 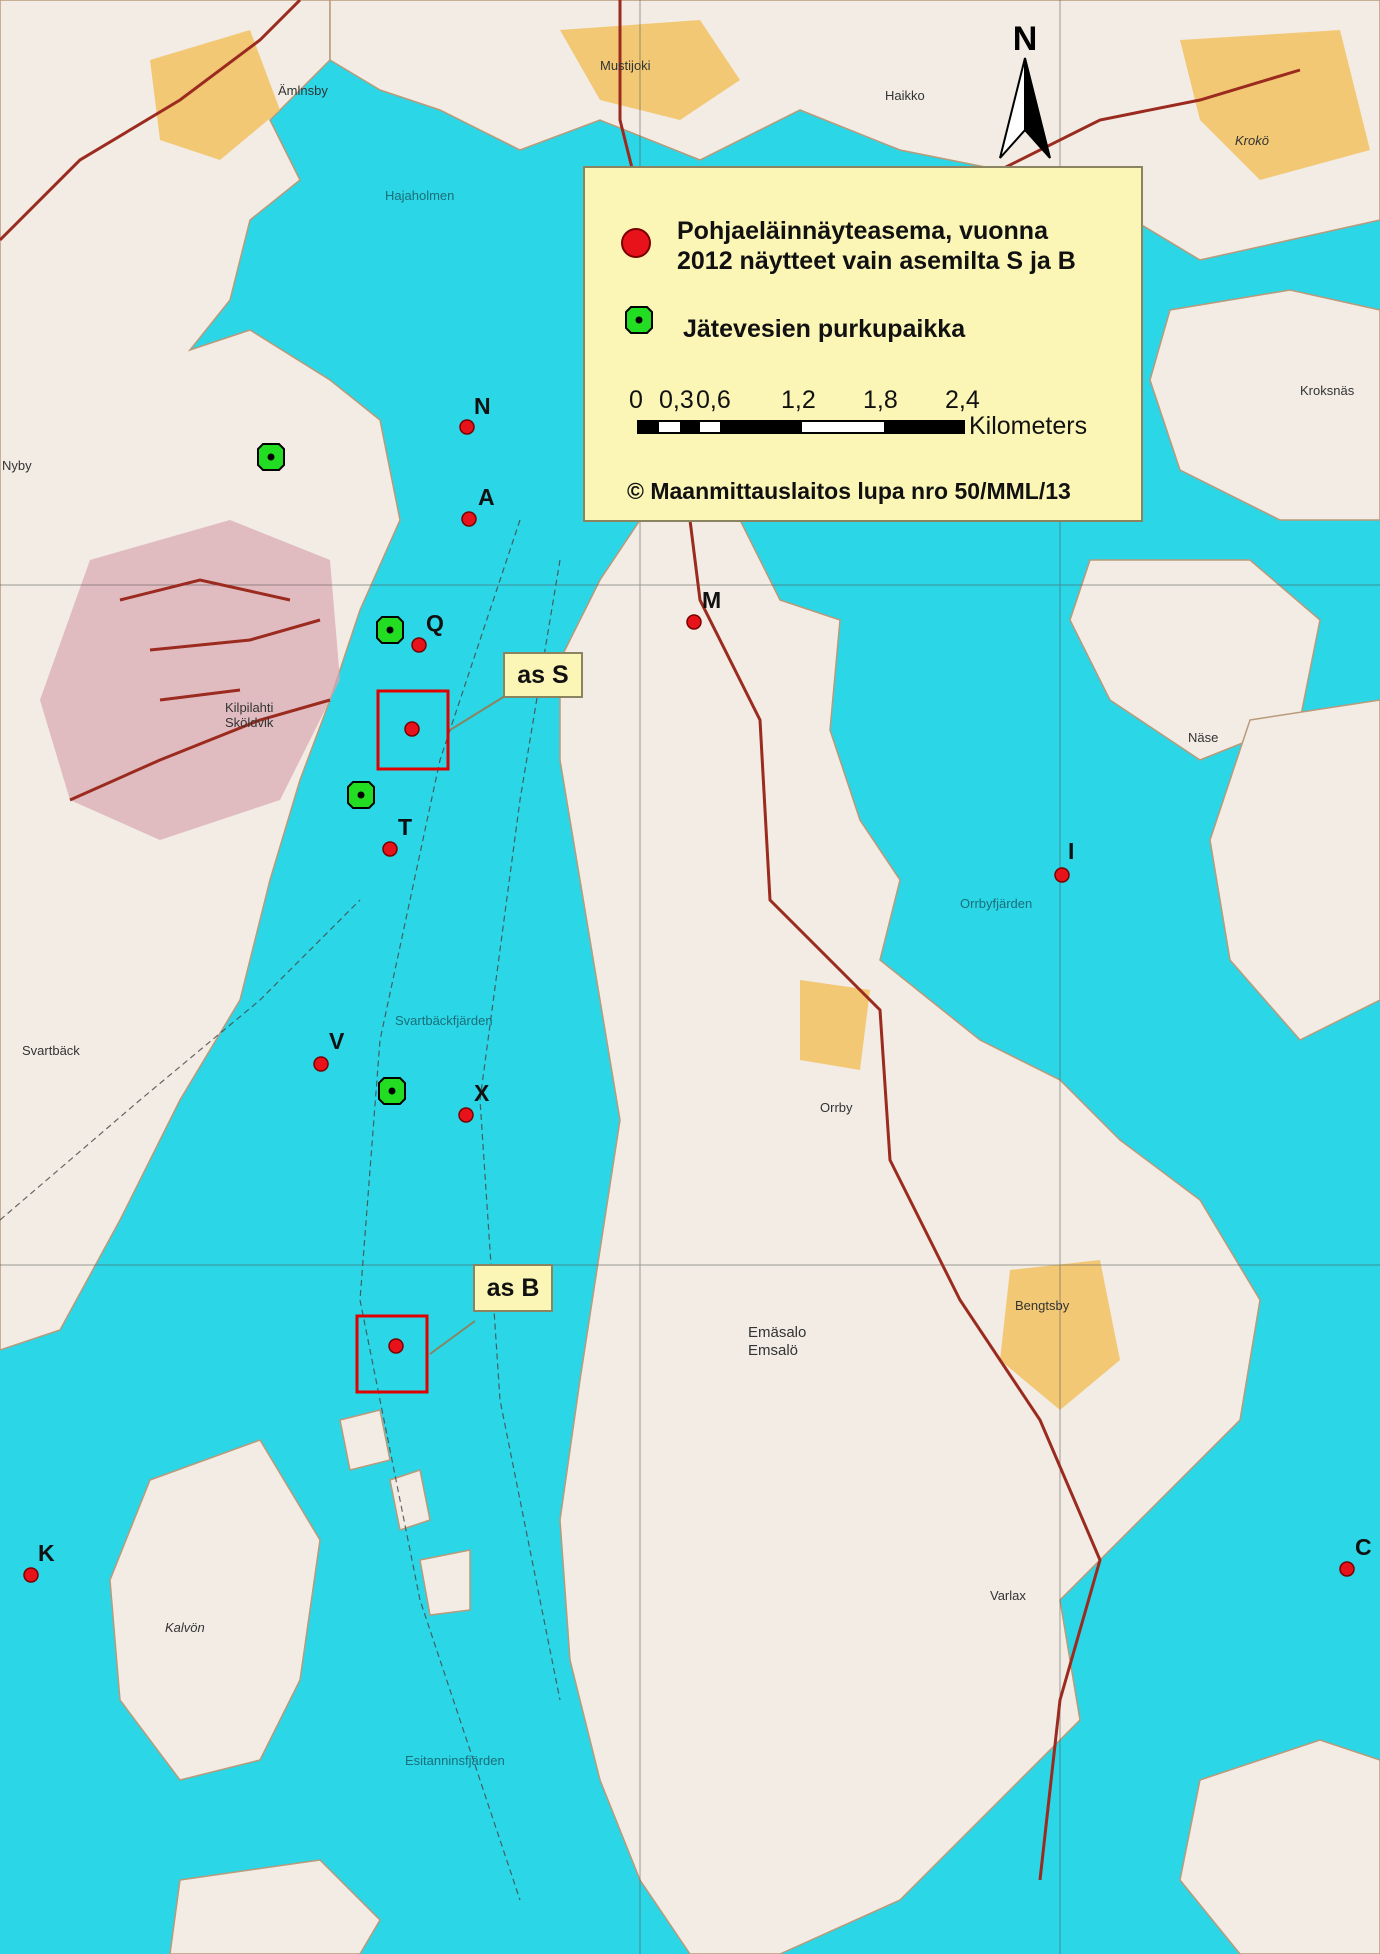 What do you see at coordinates (396, 1346) in the screenshot?
I see `station-marker-b` at bounding box center [396, 1346].